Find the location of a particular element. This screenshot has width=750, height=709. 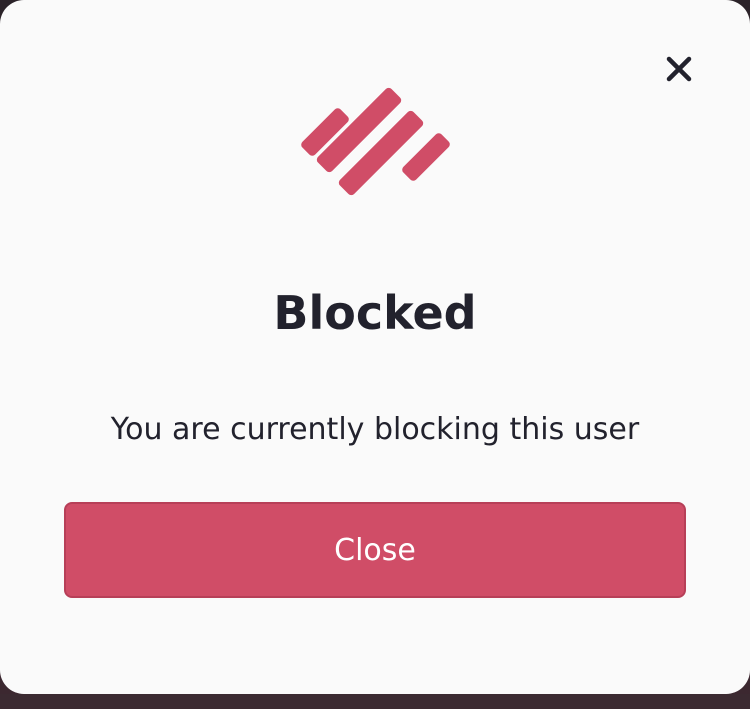

dialog-message: You are currently blocking this user is located at coordinates (375, 429).